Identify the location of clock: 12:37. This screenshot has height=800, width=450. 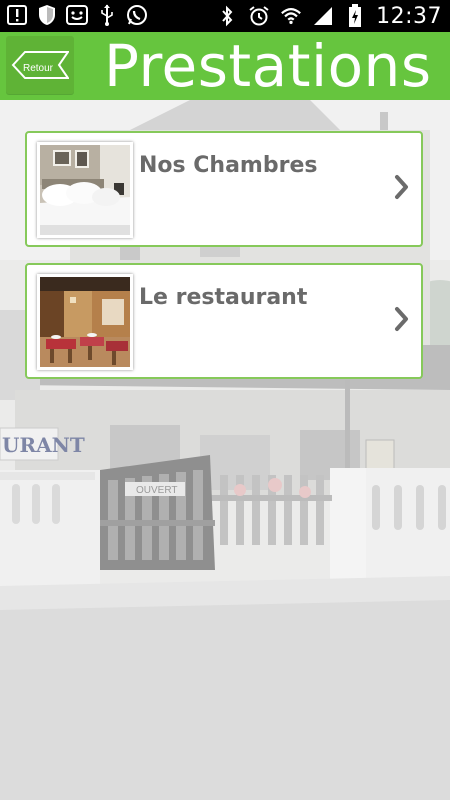
(409, 16).